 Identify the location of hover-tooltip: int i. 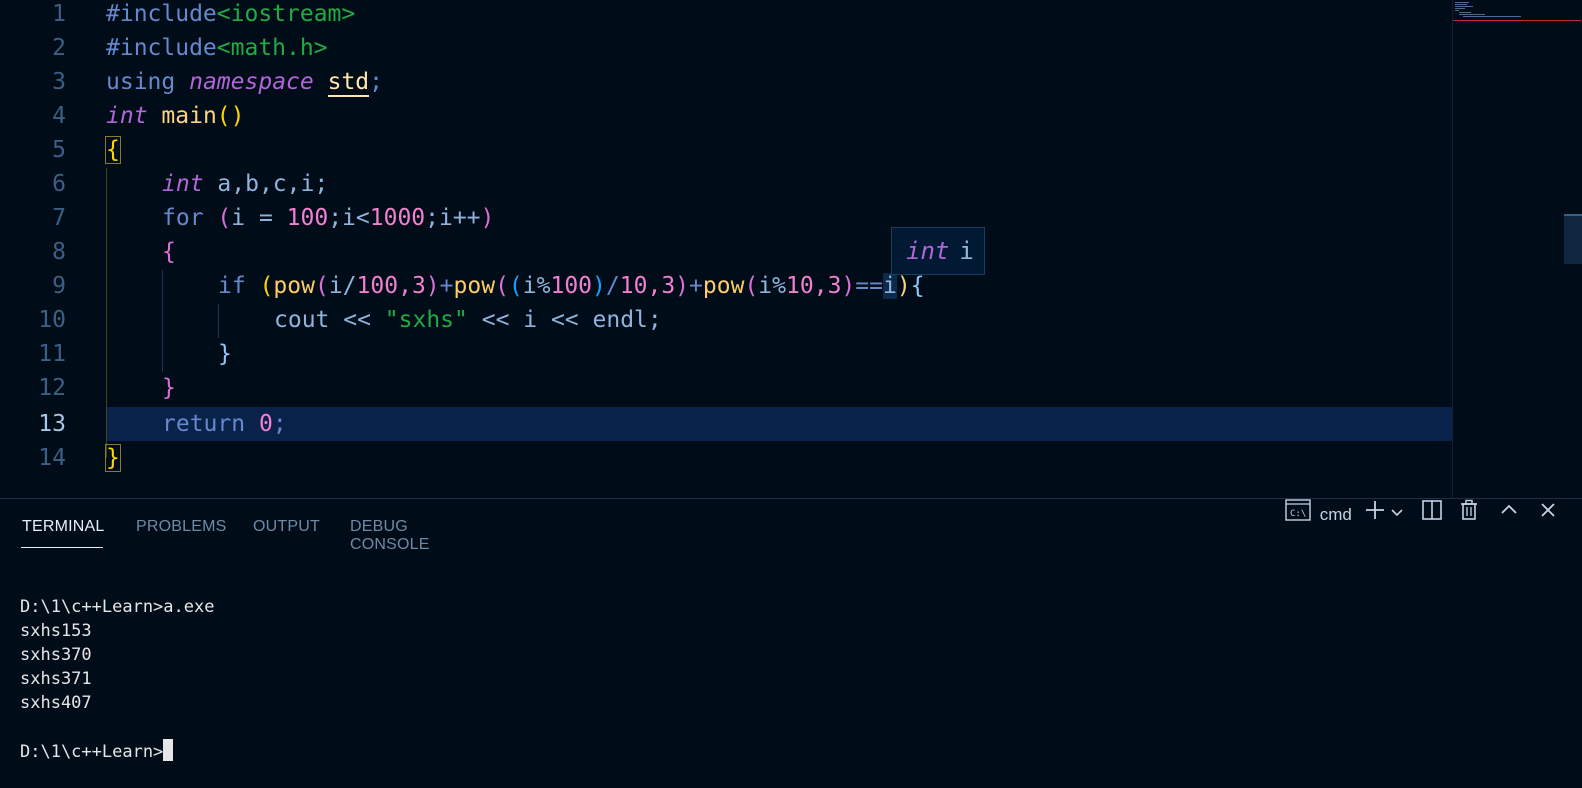
(938, 251).